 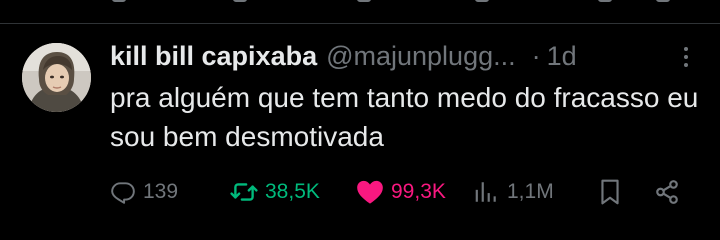 What do you see at coordinates (530, 191) in the screenshot?
I see `views-count: 1,1M` at bounding box center [530, 191].